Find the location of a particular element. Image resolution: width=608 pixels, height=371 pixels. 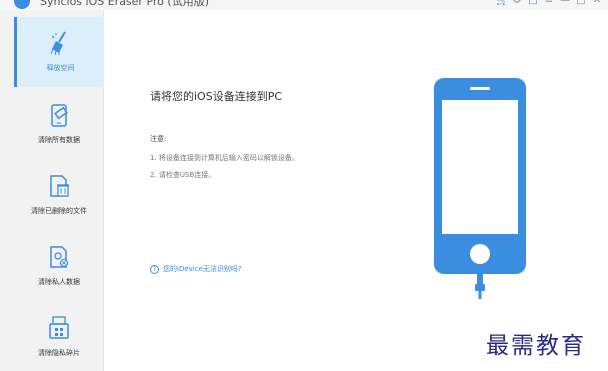

usb-connector is located at coordinates (480, 295).